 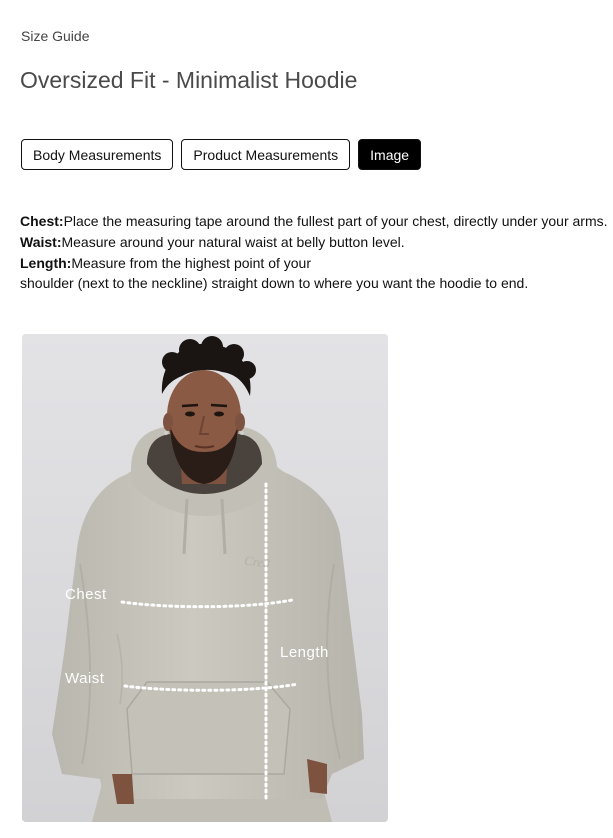 What do you see at coordinates (46, 262) in the screenshot?
I see `length-instruction-label: Length:` at bounding box center [46, 262].